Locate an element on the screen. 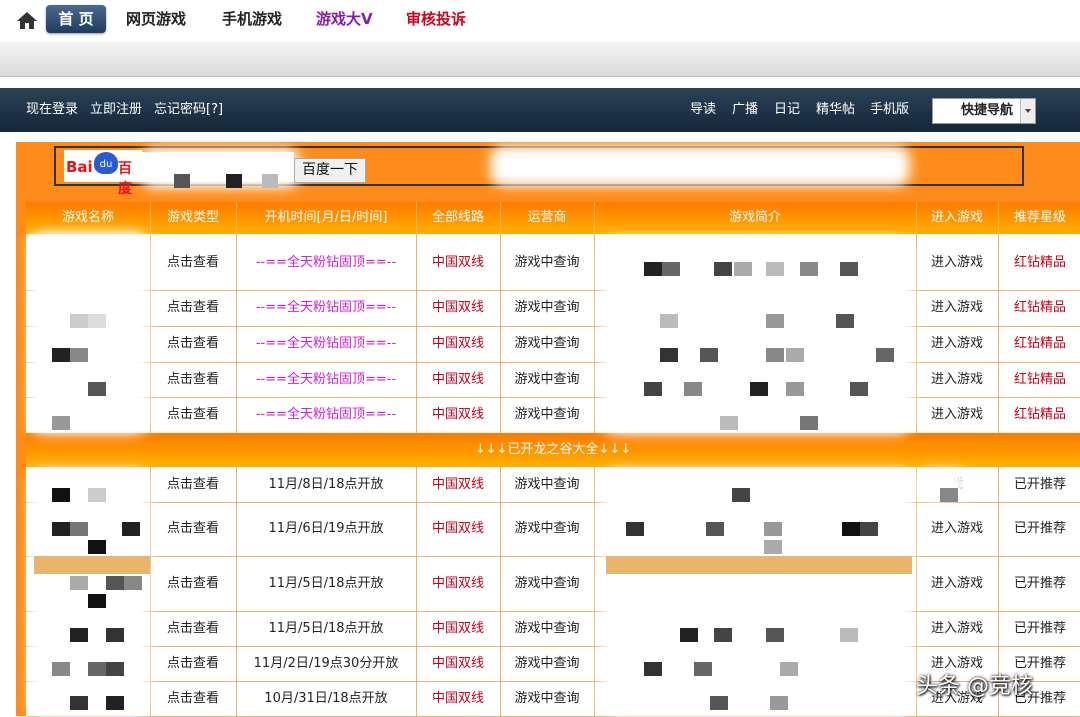 The height and width of the screenshot is (717, 1080). home-icon is located at coordinates (27, 20).